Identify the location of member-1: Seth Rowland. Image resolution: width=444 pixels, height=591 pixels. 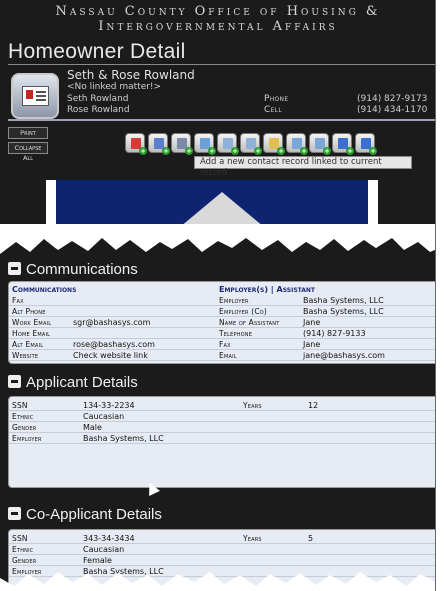
(98, 99).